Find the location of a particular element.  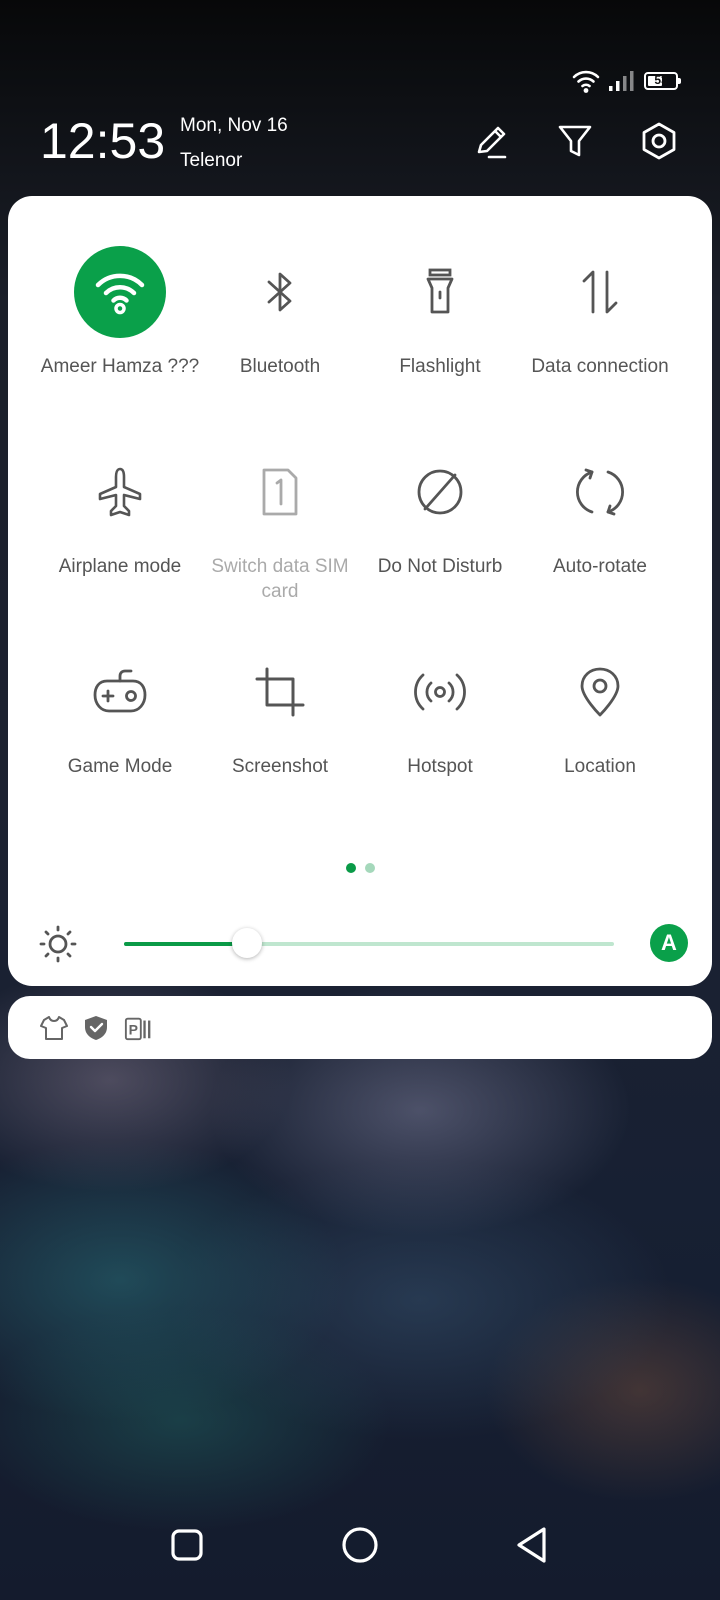

flashlight-icon is located at coordinates (440, 291).